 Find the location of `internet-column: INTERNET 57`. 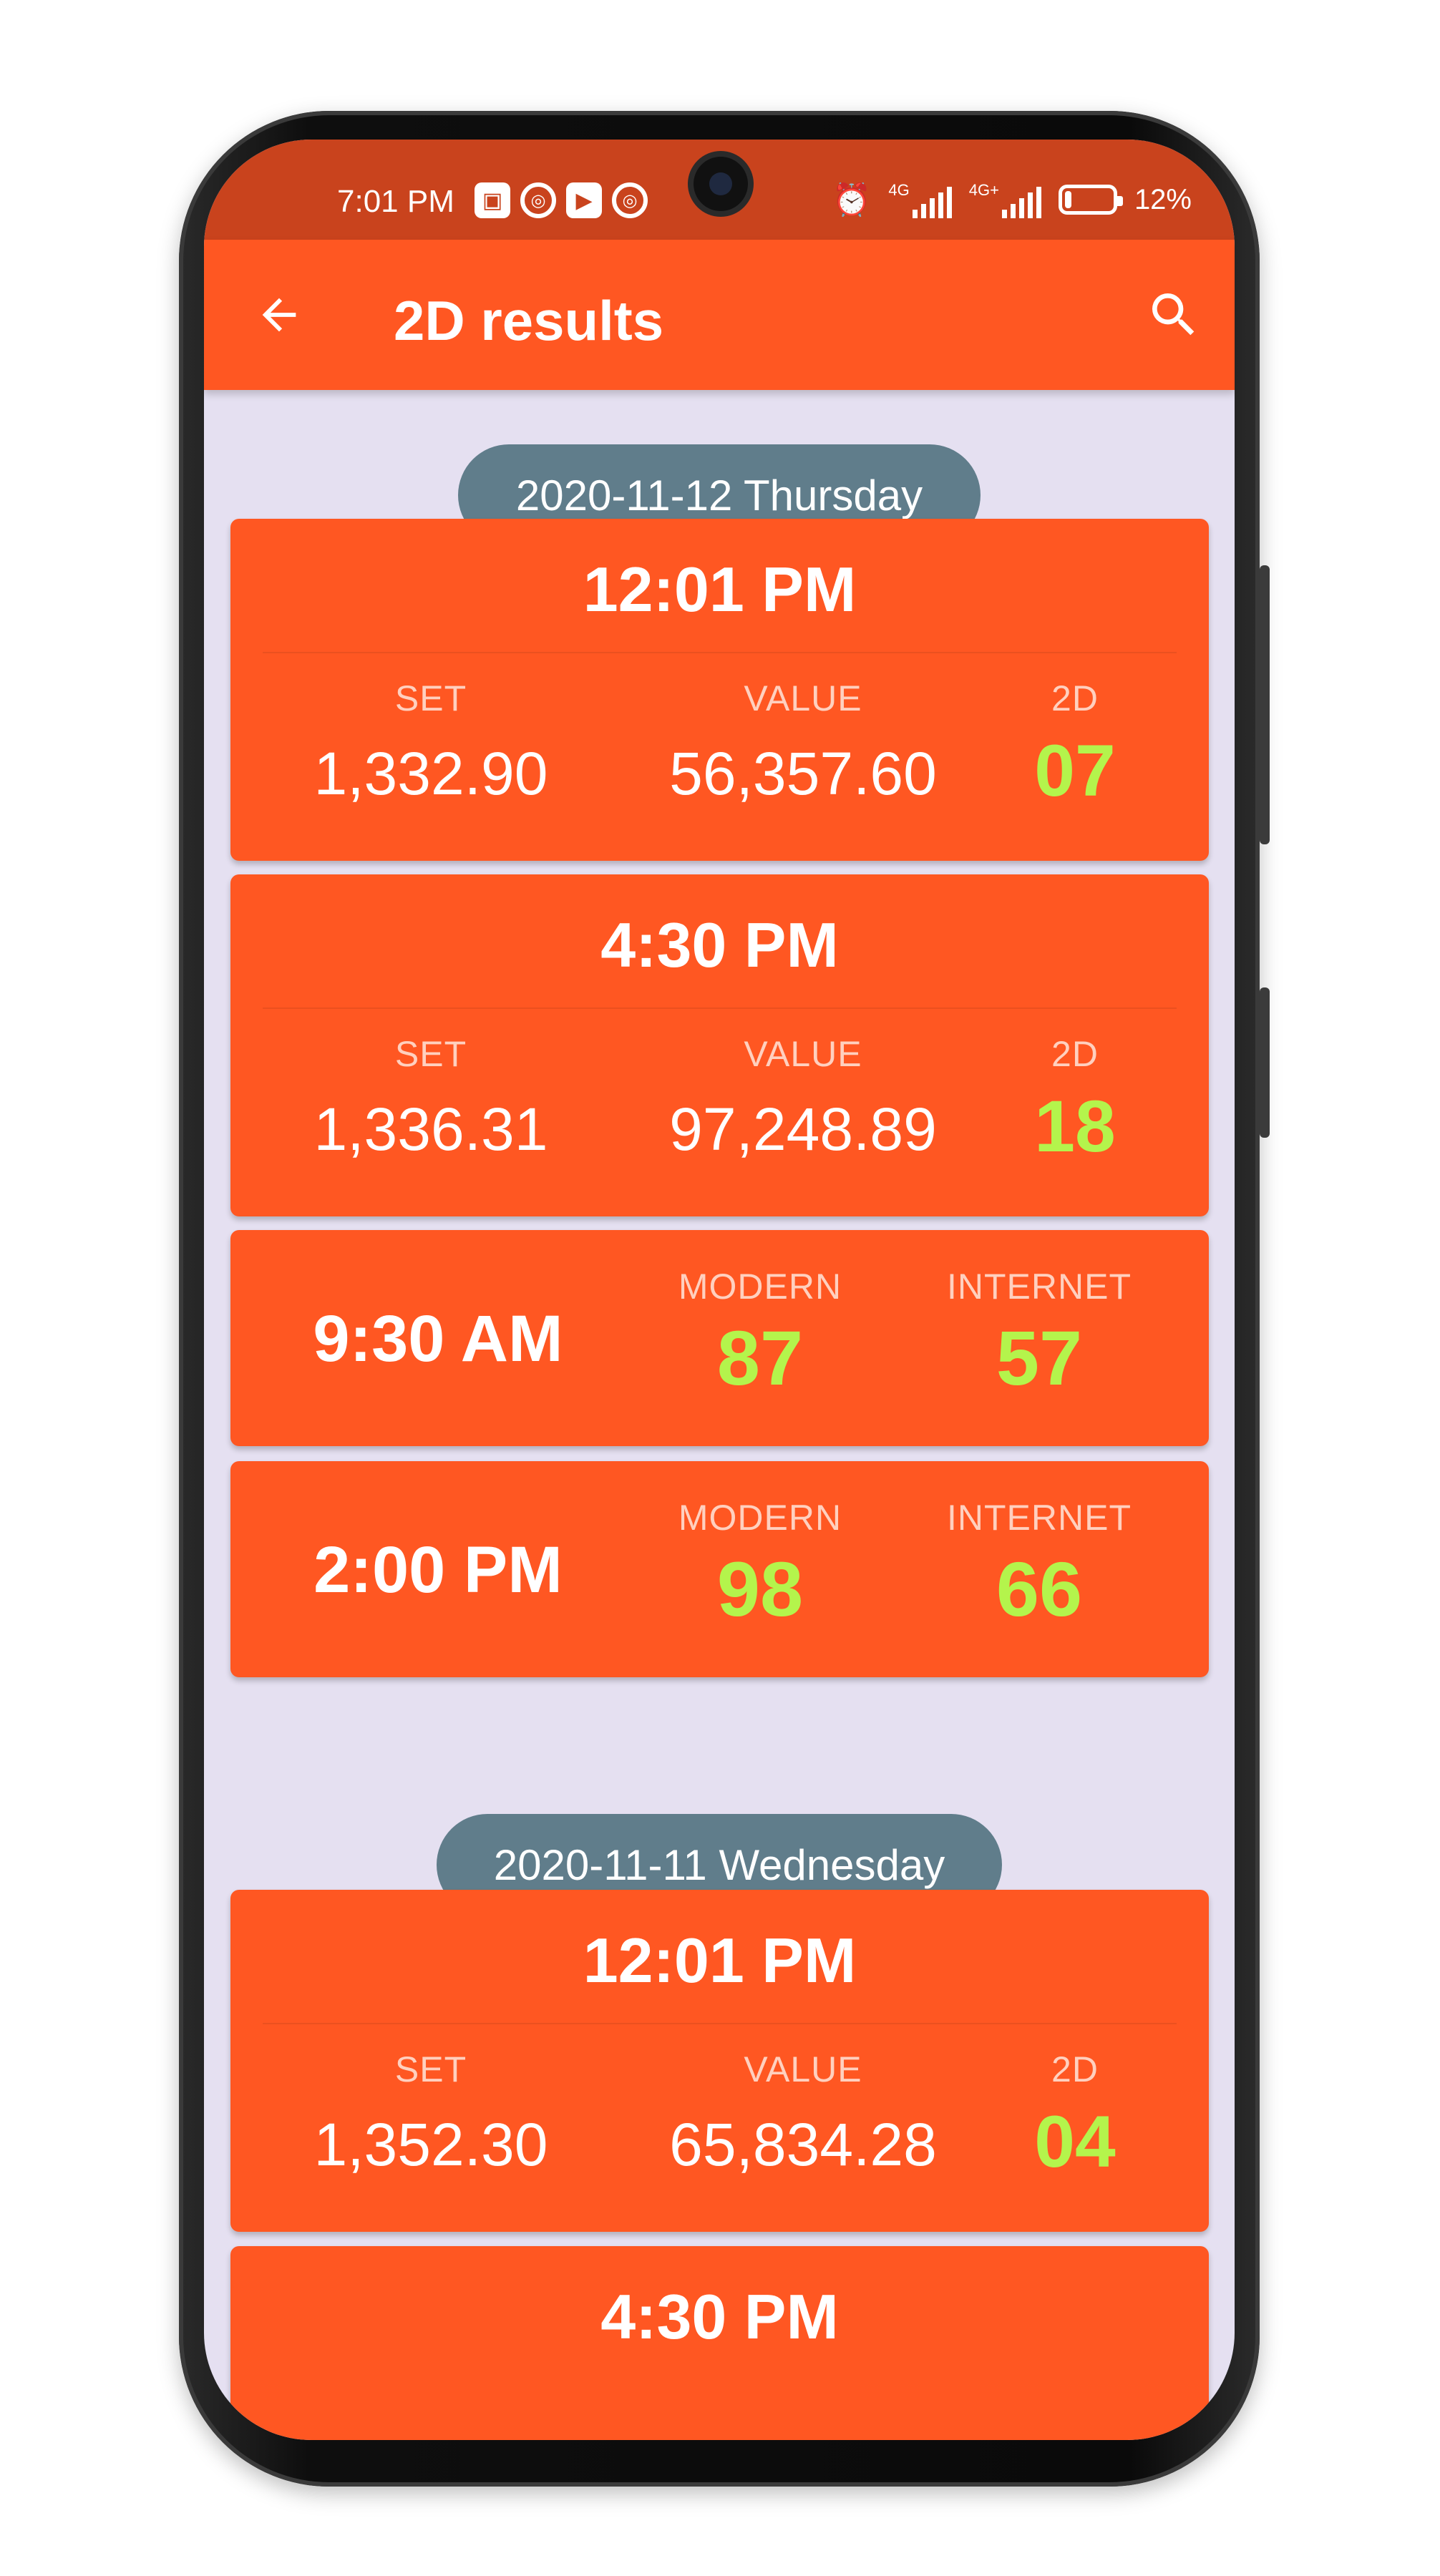

internet-column: INTERNET 57 is located at coordinates (1039, 1334).